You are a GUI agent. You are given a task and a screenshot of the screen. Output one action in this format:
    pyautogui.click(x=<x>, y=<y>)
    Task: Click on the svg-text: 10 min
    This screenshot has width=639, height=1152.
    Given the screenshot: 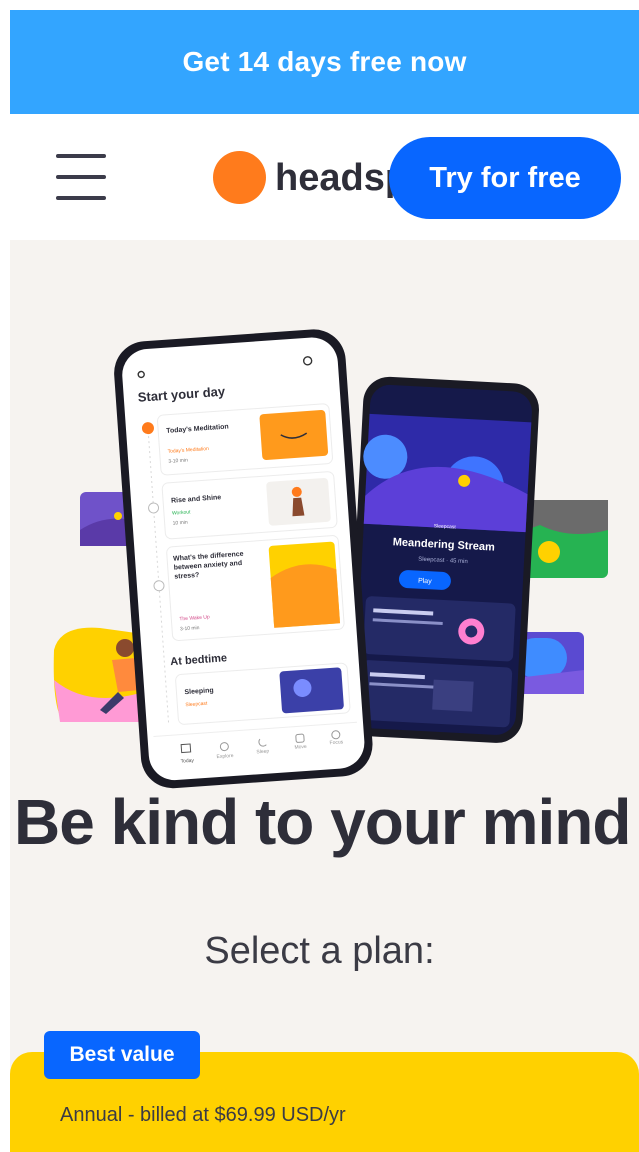 What is the action you would take?
    pyautogui.click(x=180, y=523)
    